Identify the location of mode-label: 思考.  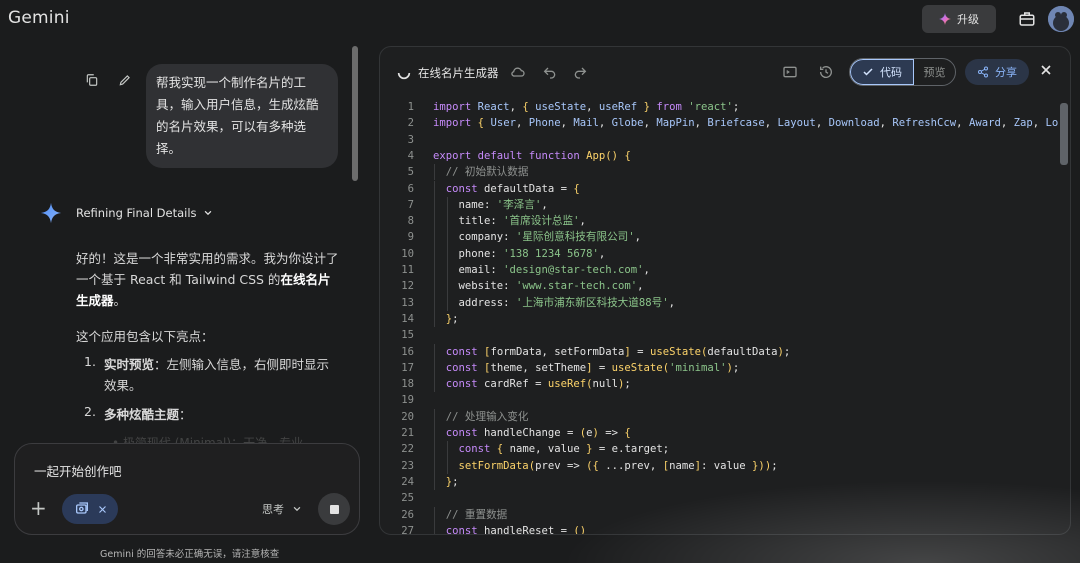
(273, 509).